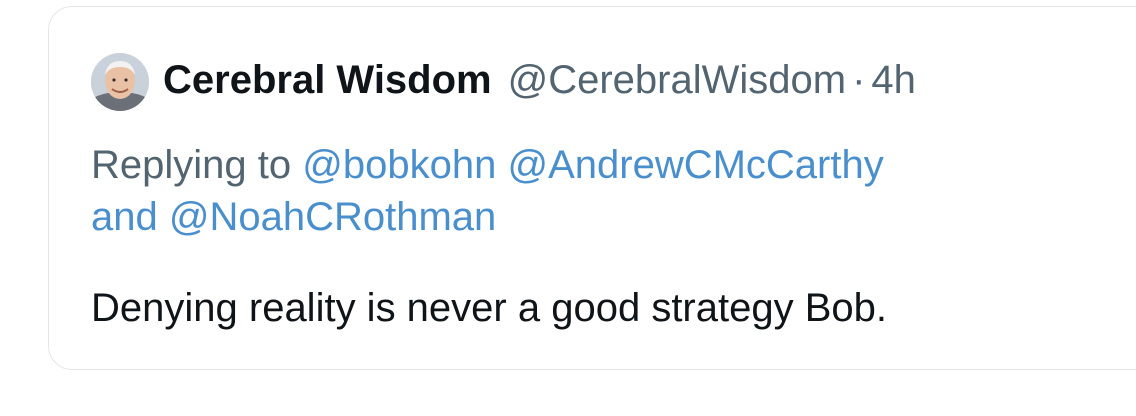 This screenshot has height=416, width=1136. What do you see at coordinates (677, 80) in the screenshot?
I see `user-handle: @CerebralWisdom` at bounding box center [677, 80].